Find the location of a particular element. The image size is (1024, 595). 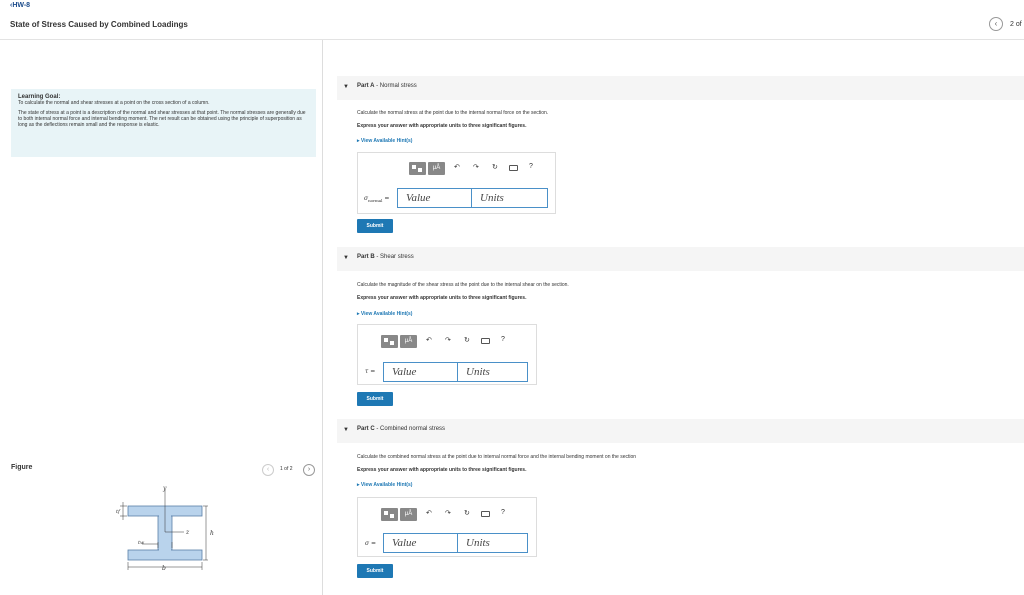

part-a-hint-text: View Available Hint(s) is located at coordinates (386, 141).